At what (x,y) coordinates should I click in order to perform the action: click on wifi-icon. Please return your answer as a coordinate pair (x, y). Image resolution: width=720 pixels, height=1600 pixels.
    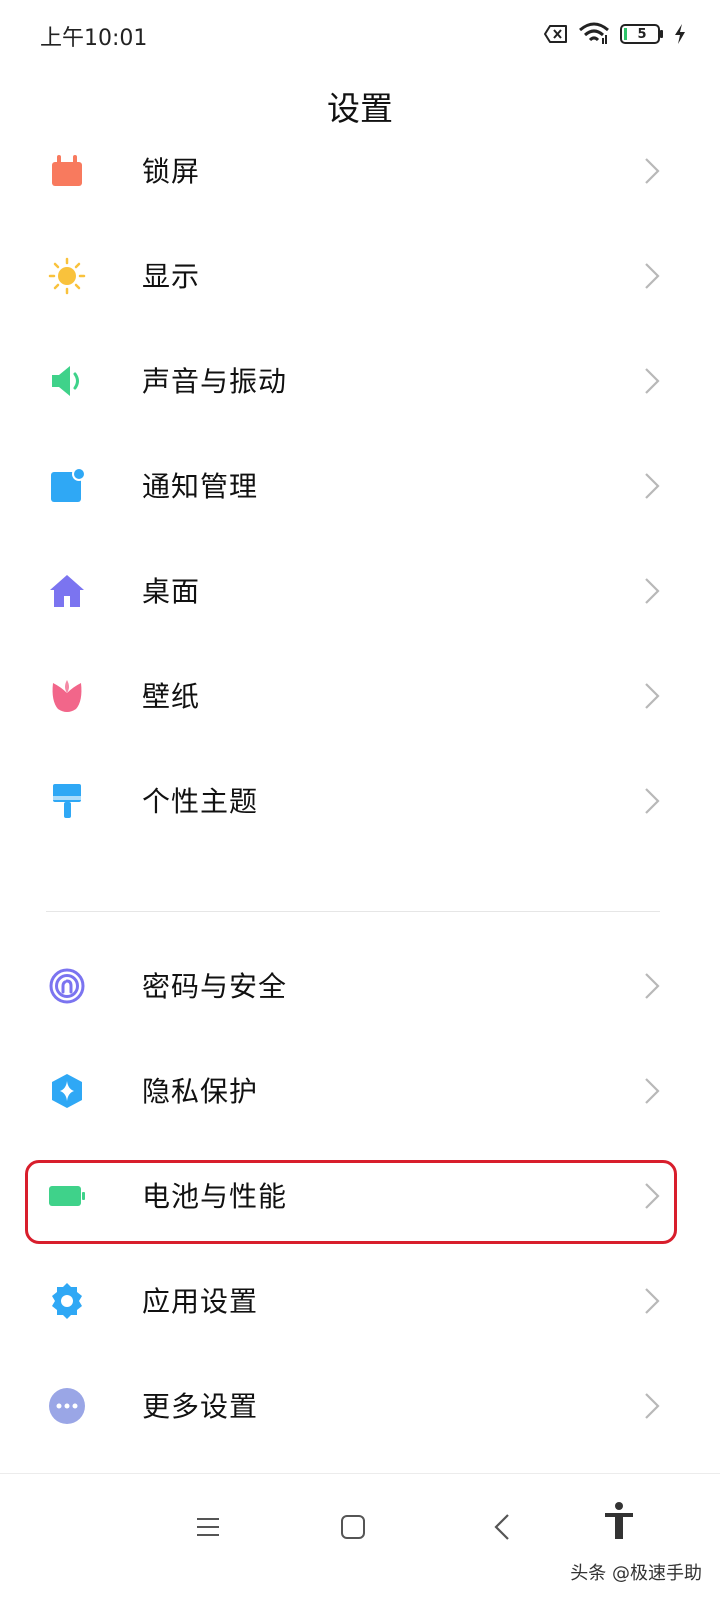
    Looking at the image, I should click on (594, 33).